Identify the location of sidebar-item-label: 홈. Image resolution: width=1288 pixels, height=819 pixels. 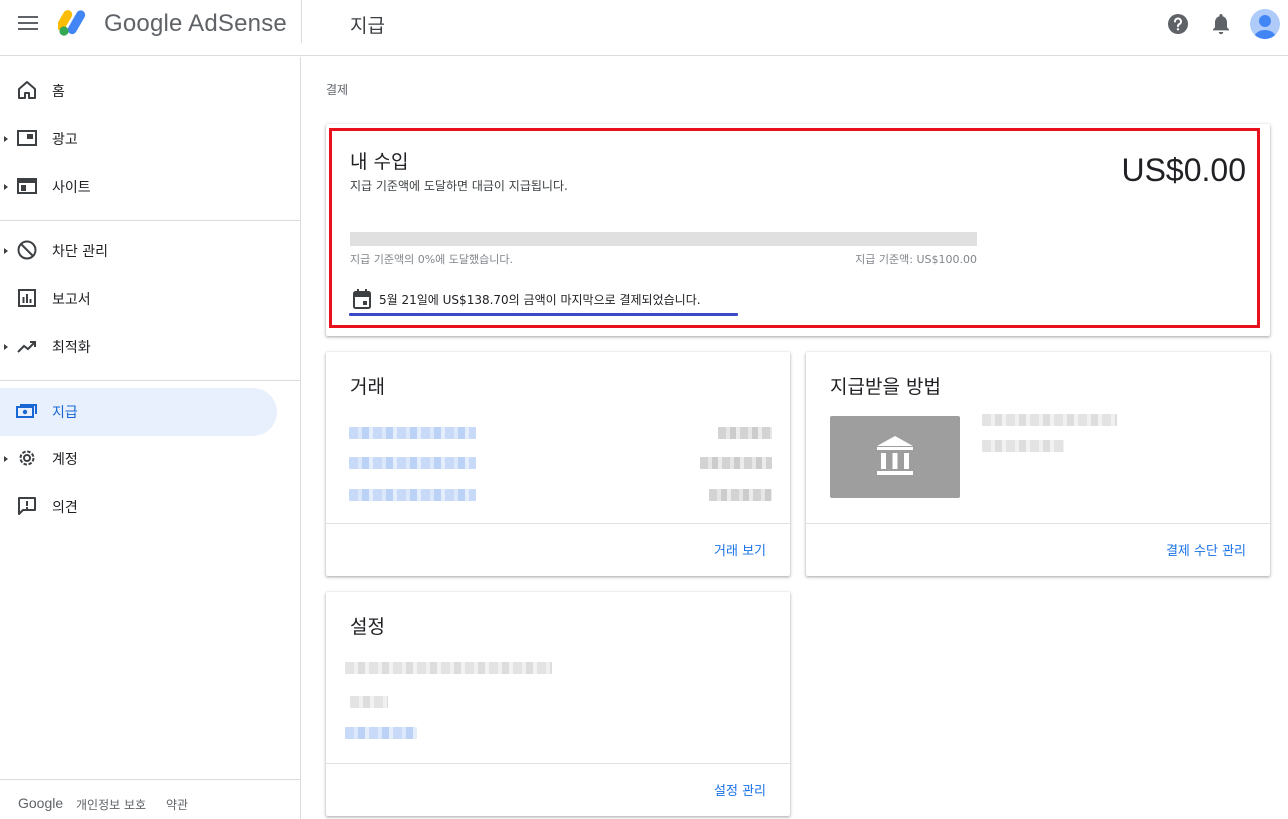
(58, 92).